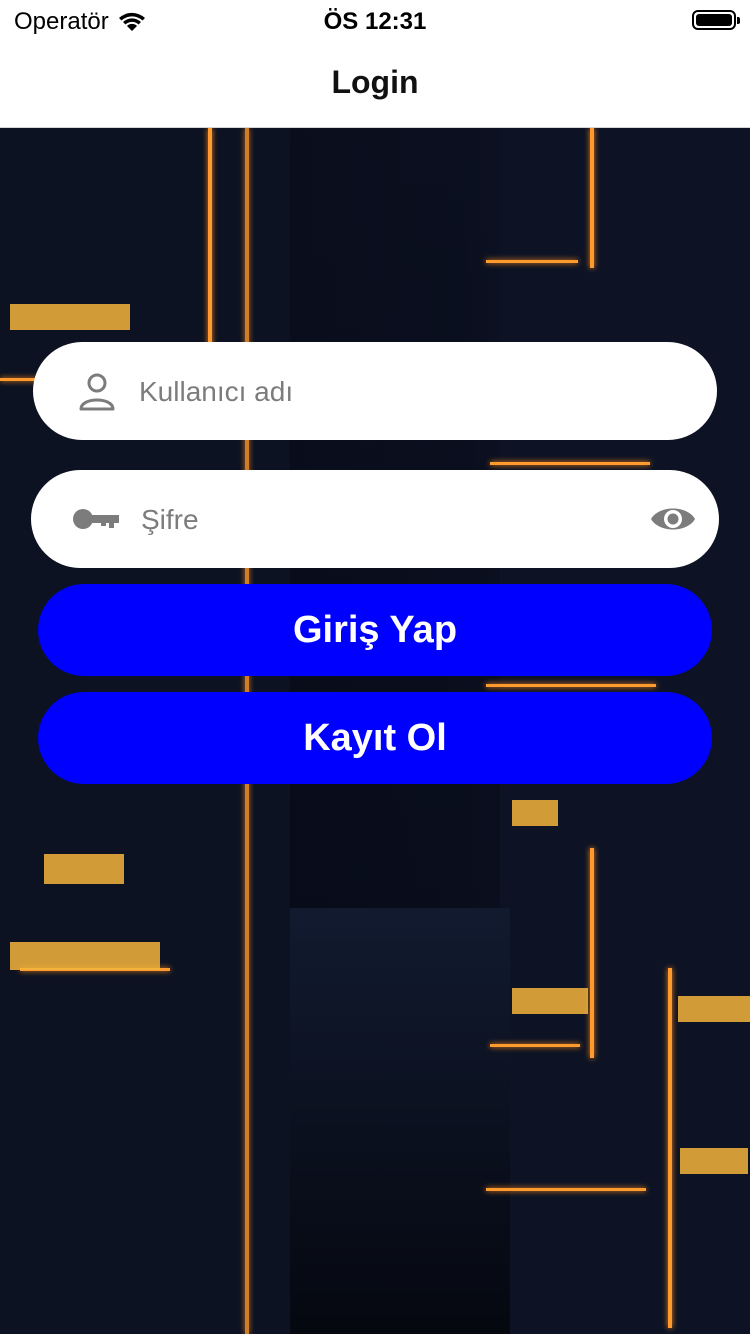  I want to click on clock: ÖS 12:31, so click(375, 21).